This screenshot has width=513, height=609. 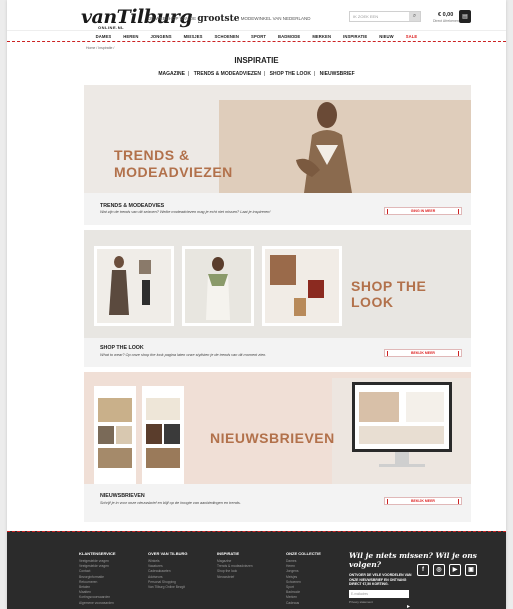 I want to click on nav-item-merken: MERKEN, so click(x=321, y=37).